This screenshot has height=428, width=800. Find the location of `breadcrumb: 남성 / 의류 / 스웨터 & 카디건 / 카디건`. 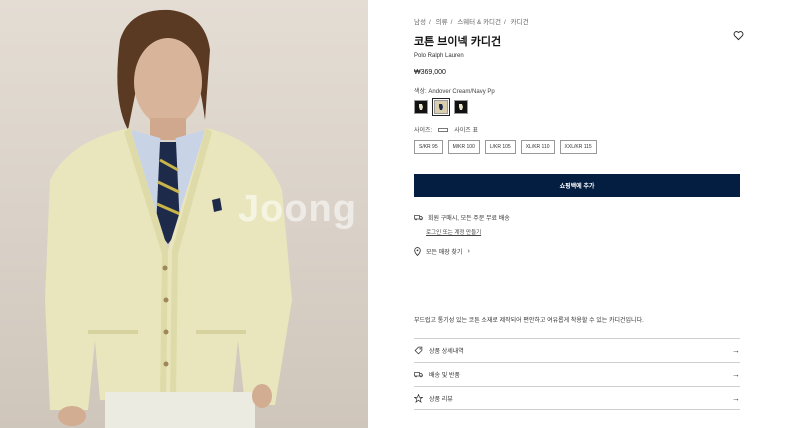

breadcrumb: 남성 / 의류 / 스웨터 & 카디건 / 카디건 is located at coordinates (471, 22).